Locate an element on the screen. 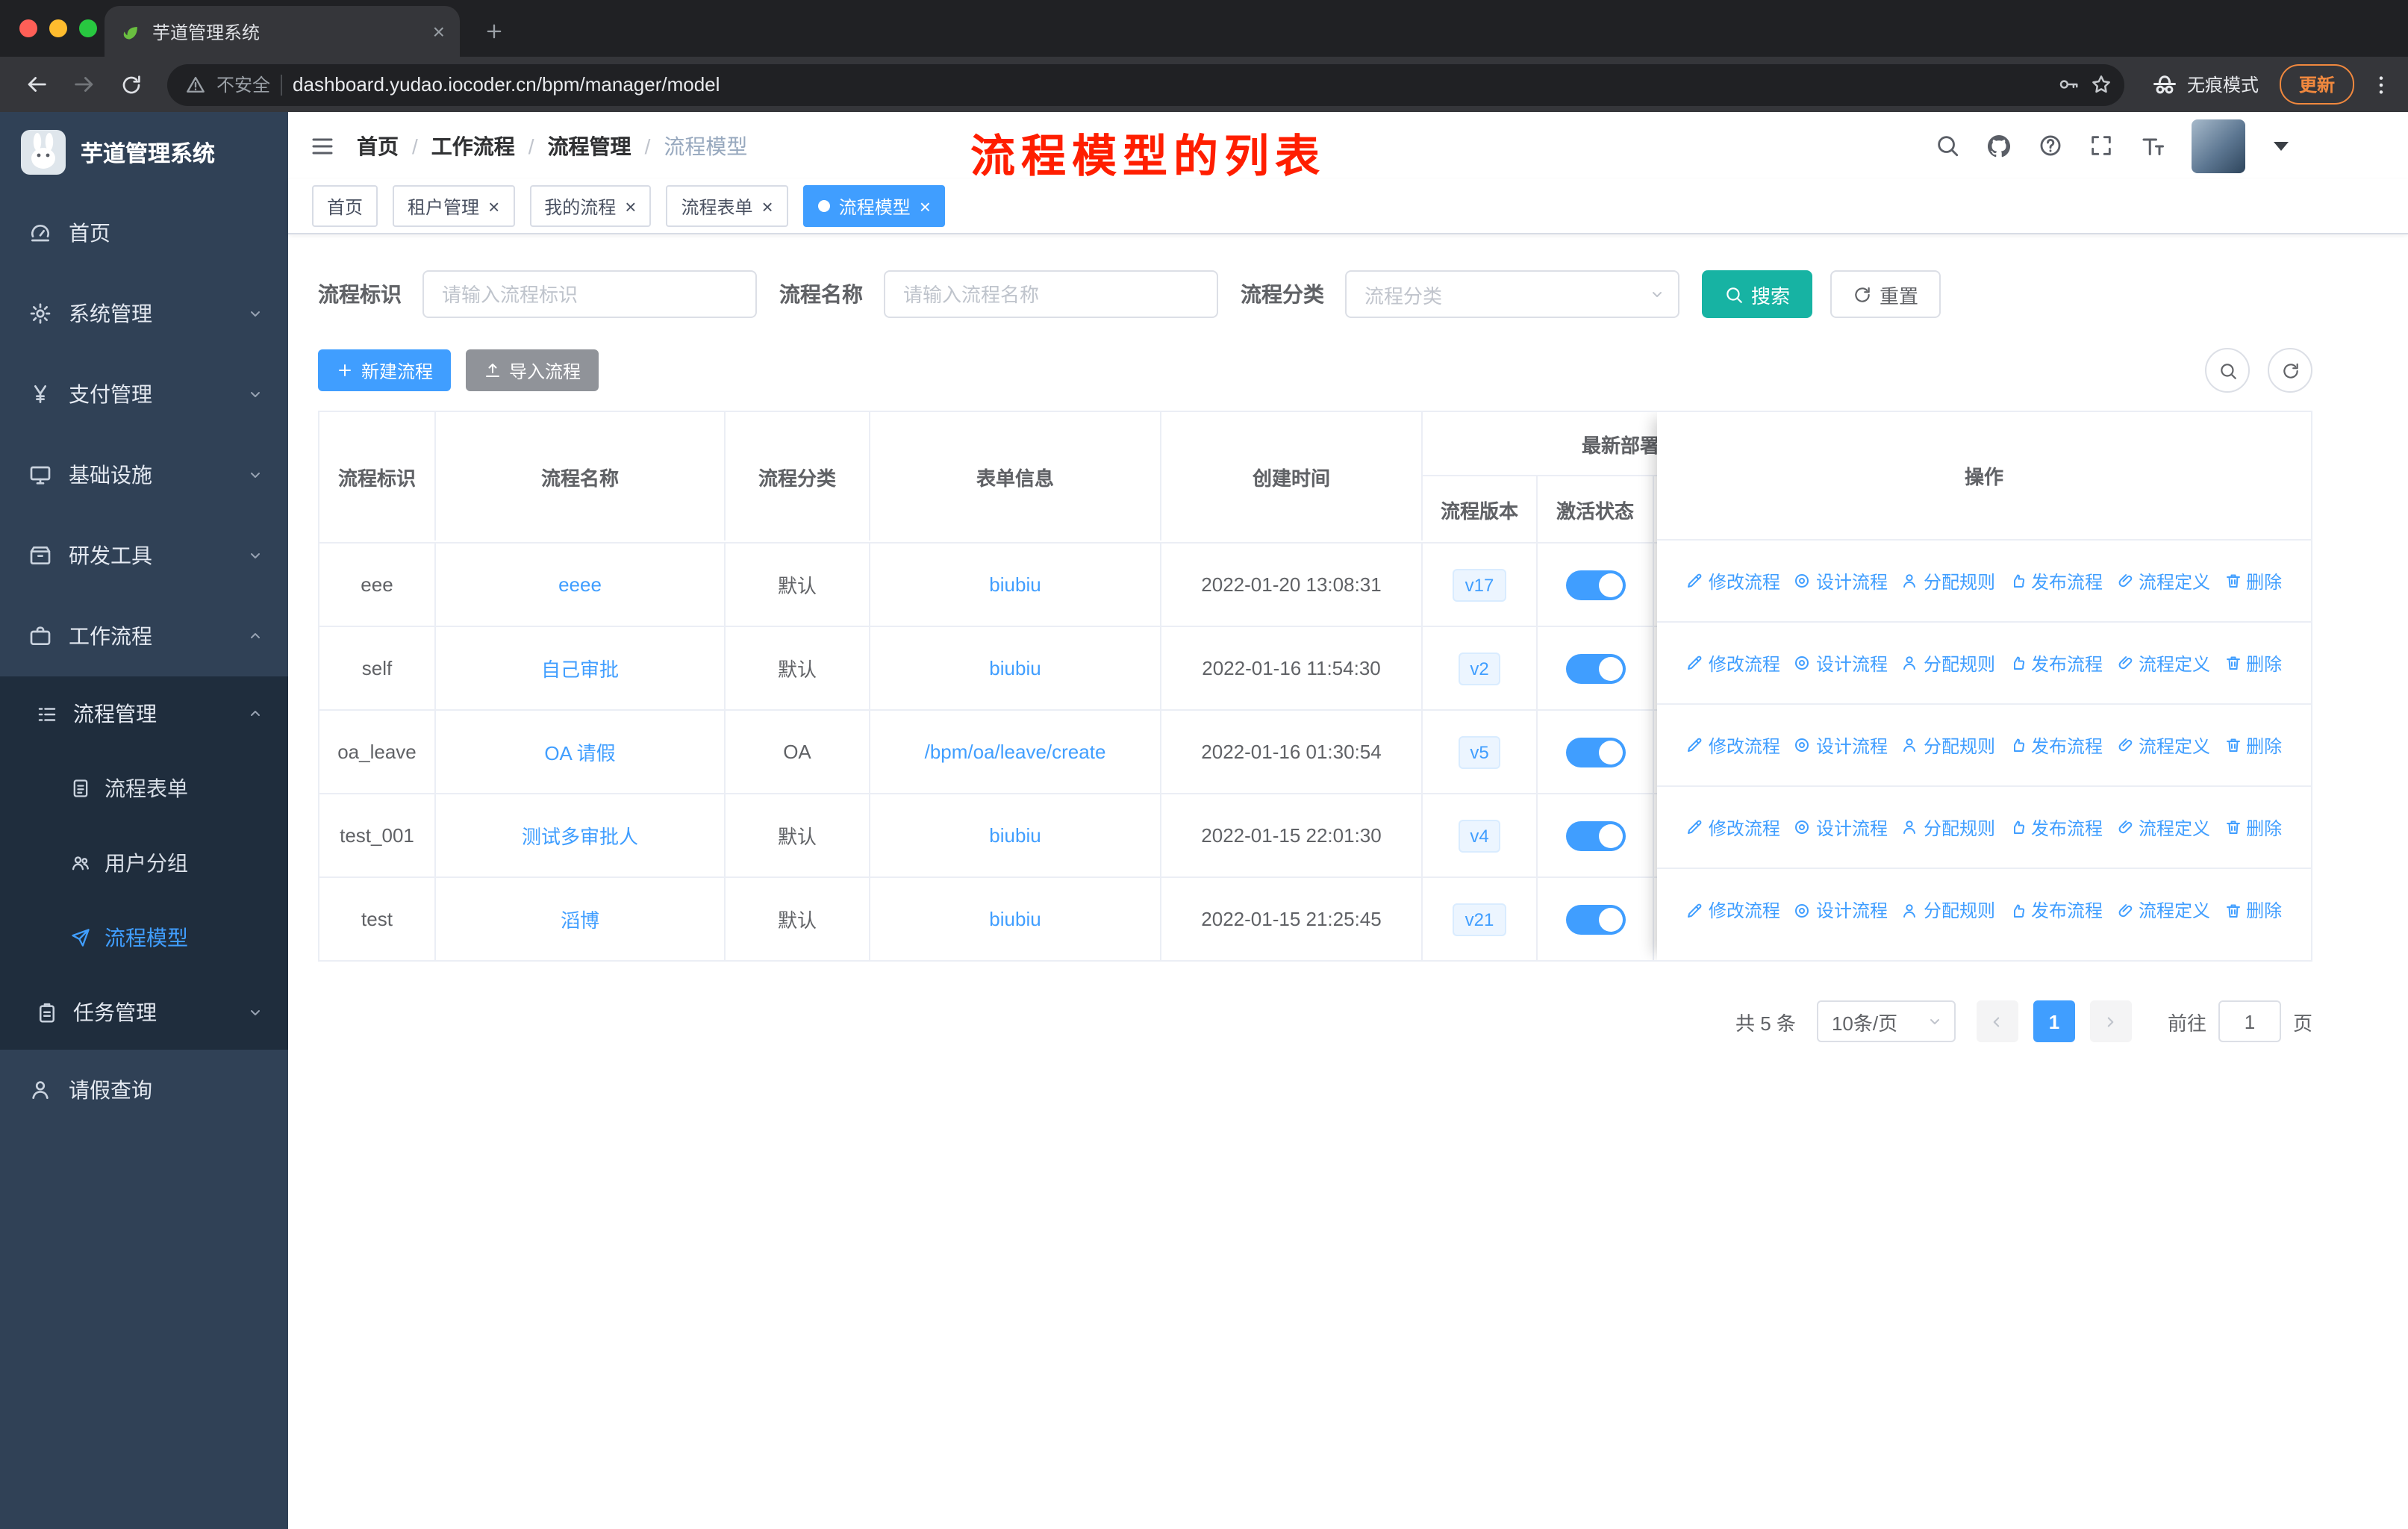  tag-process-form: 流程表单 × is located at coordinates (727, 206).